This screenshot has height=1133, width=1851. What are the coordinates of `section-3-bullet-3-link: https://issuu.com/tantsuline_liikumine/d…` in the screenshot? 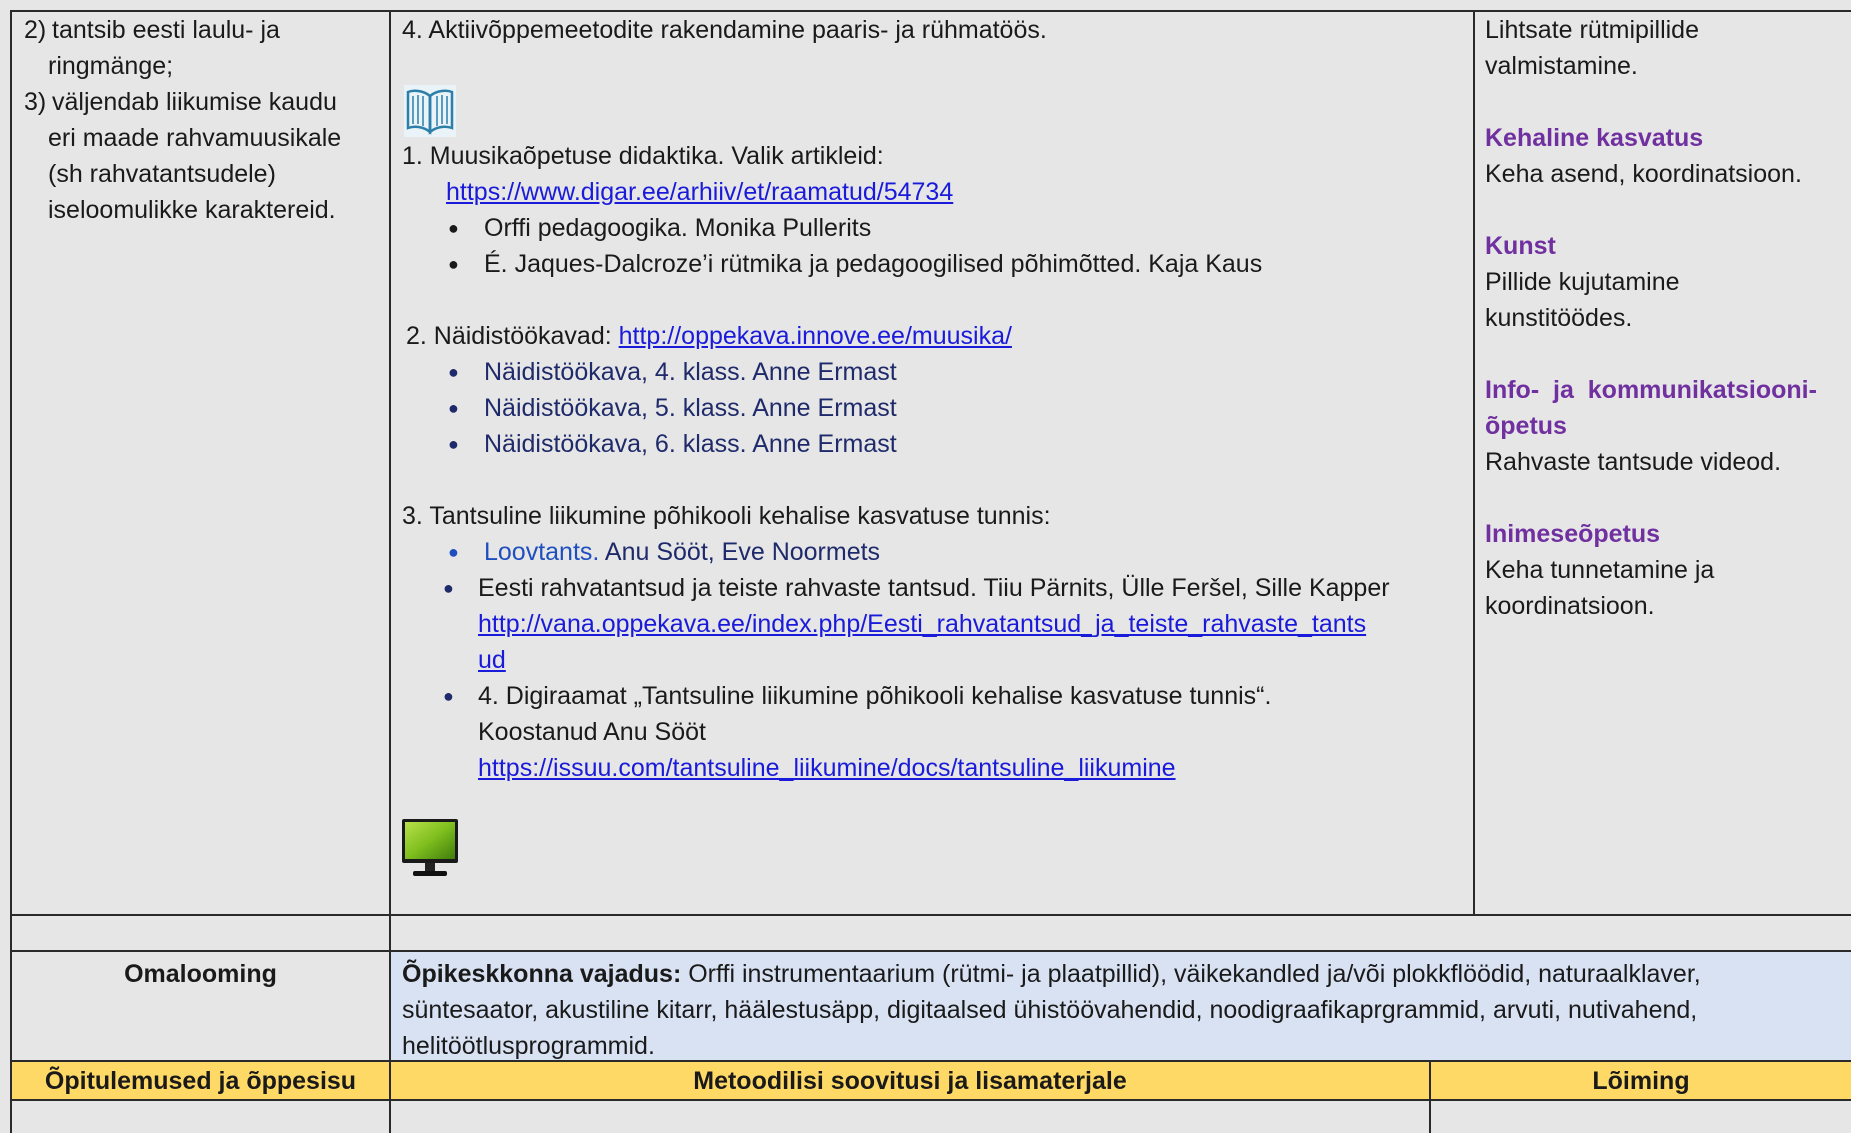 It's located at (827, 768).